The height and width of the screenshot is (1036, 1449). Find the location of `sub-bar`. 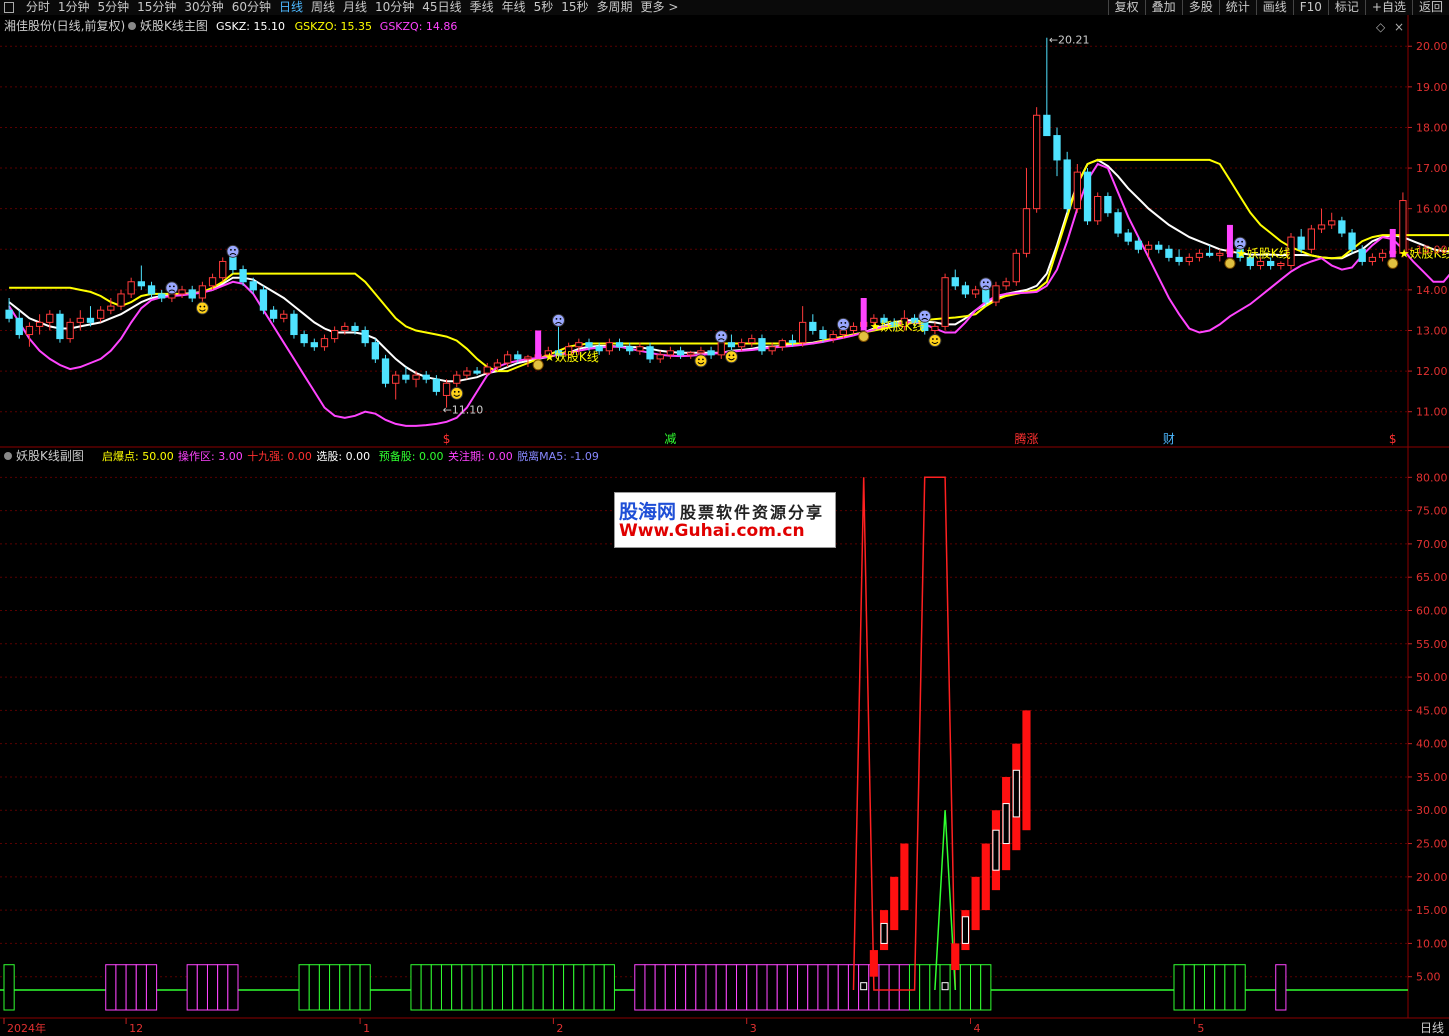

sub-bar is located at coordinates (975, 903).